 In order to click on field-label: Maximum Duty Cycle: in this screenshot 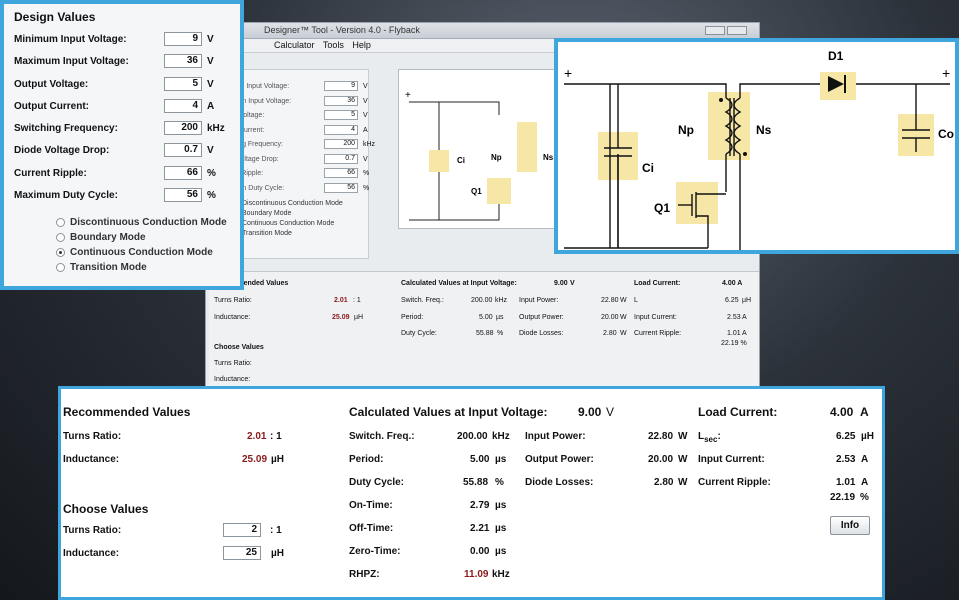, I will do `click(66, 196)`.